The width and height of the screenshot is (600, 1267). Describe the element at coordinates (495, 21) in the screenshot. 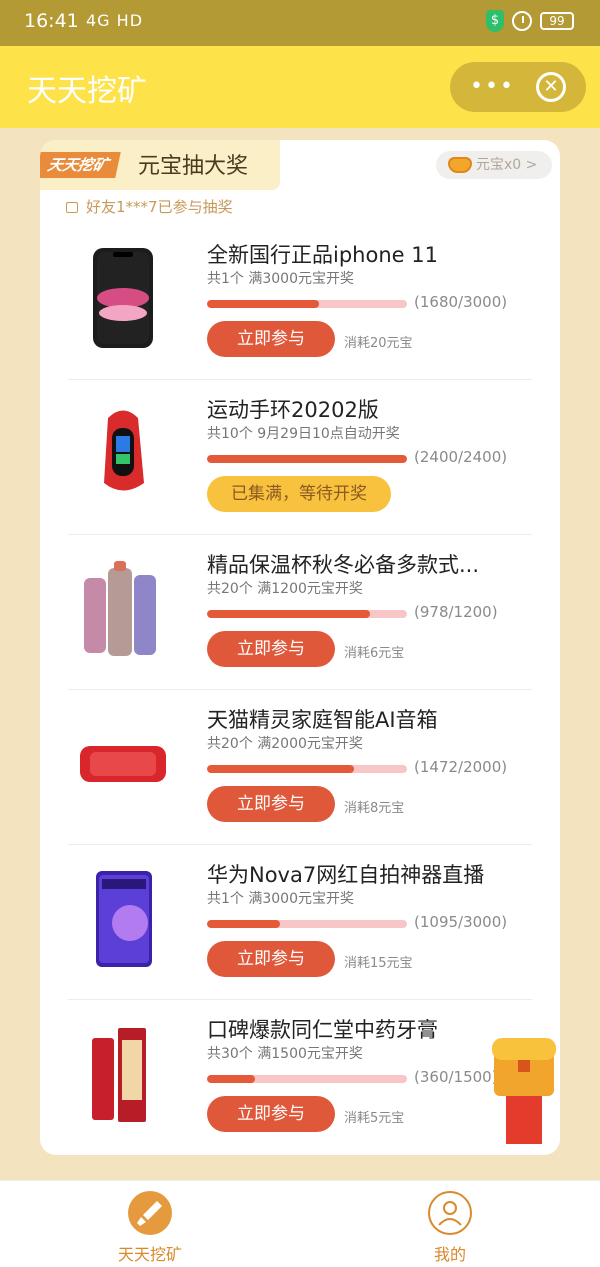

I see `shield-icon: $` at that location.